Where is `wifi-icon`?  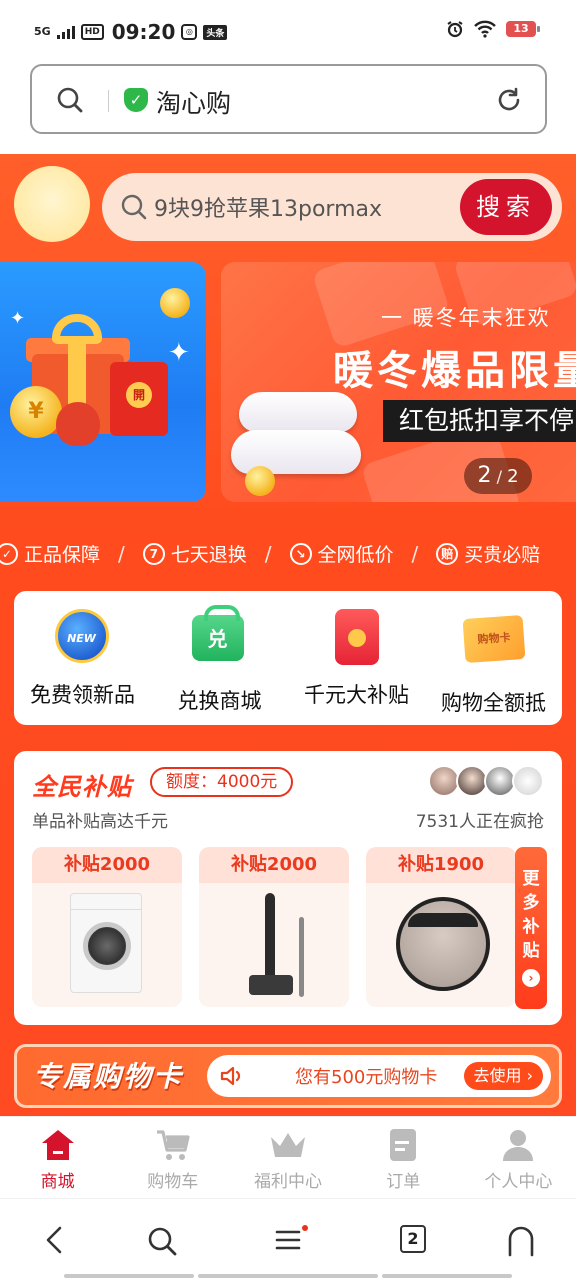 wifi-icon is located at coordinates (485, 29).